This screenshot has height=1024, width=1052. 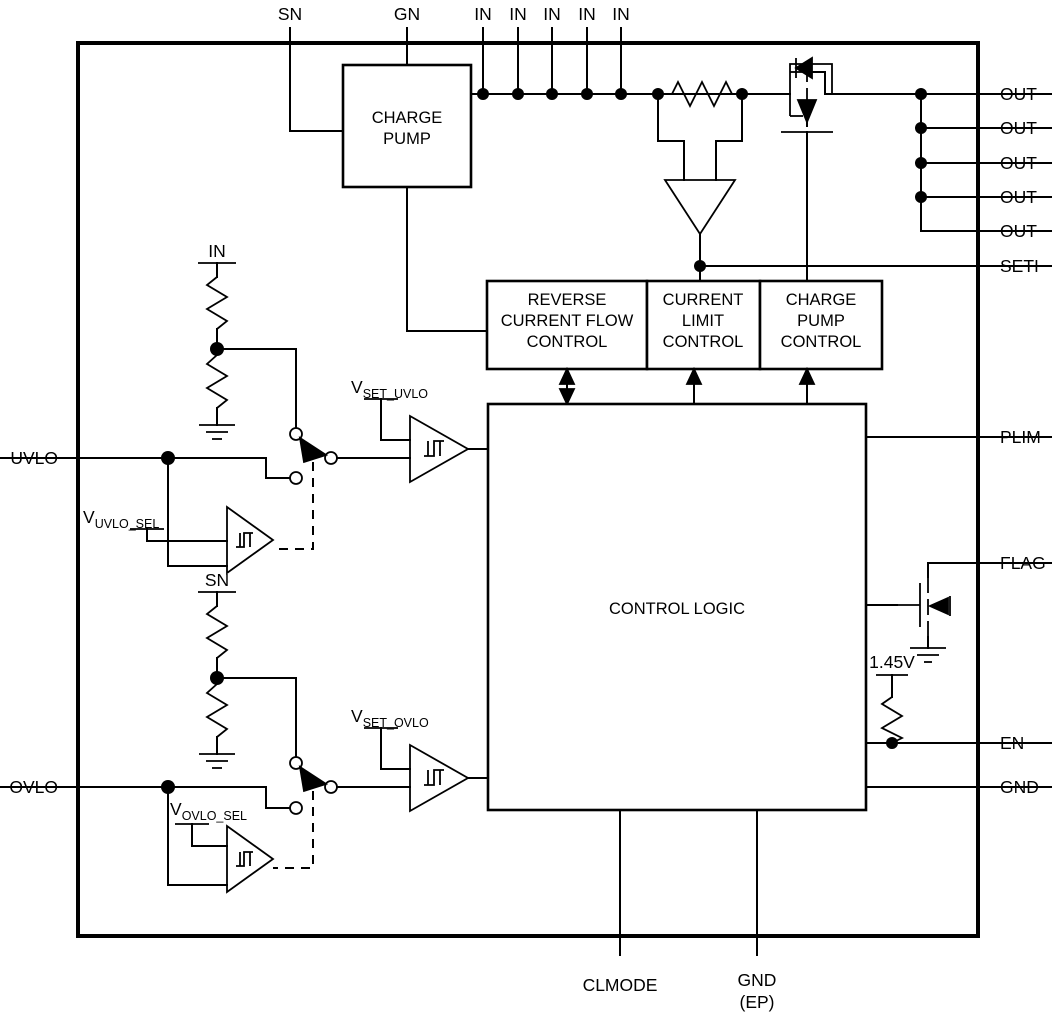 What do you see at coordinates (921, 94) in the screenshot?
I see `junction-dot-out1` at bounding box center [921, 94].